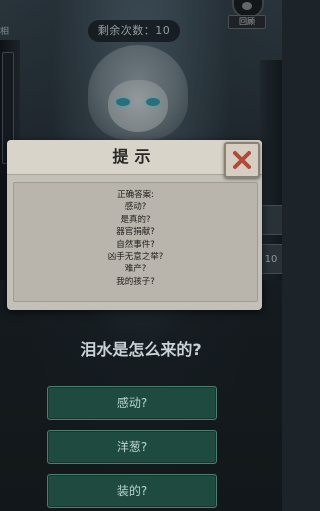 This screenshot has width=320, height=511. I want to click on close-button, so click(242, 160).